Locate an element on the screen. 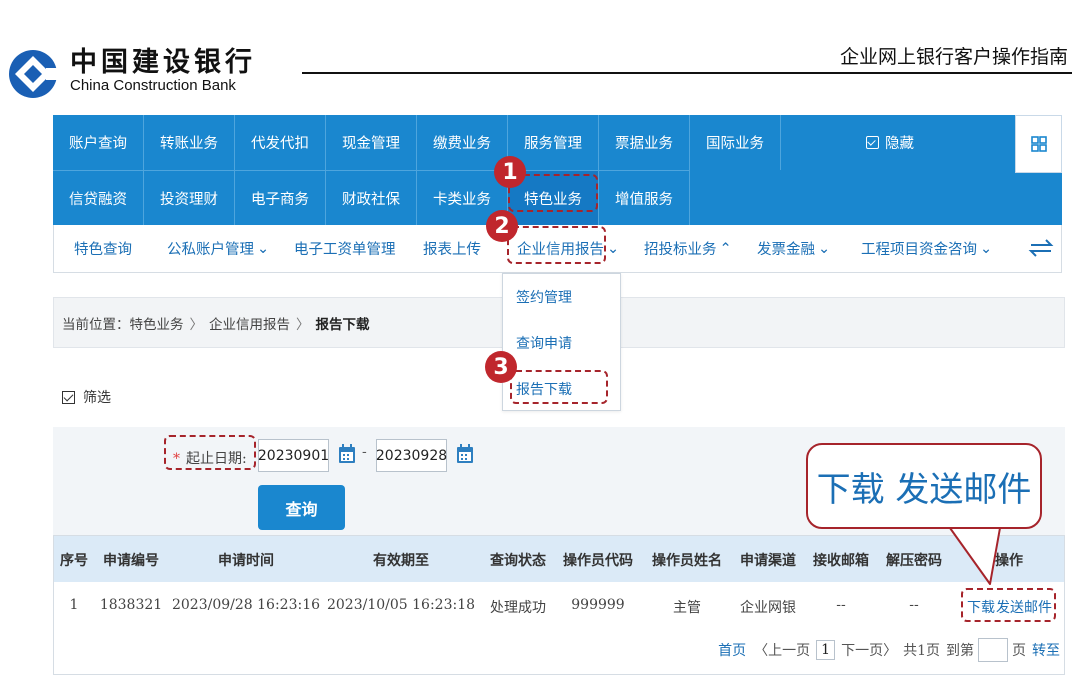 Image resolution: width=1080 pixels, height=685 pixels. subnav-item-e-payslip: 电子工资单管理 is located at coordinates (345, 248).